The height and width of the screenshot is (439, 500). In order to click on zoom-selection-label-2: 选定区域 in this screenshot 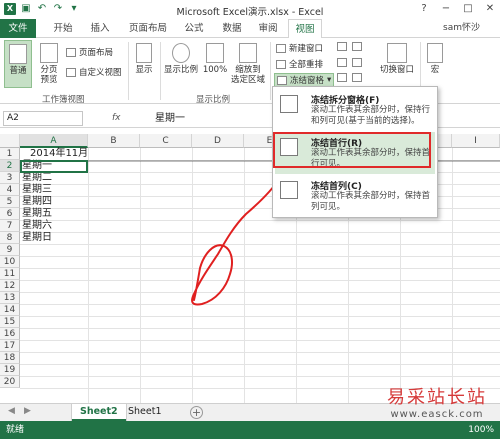, I will do `click(247, 80)`.